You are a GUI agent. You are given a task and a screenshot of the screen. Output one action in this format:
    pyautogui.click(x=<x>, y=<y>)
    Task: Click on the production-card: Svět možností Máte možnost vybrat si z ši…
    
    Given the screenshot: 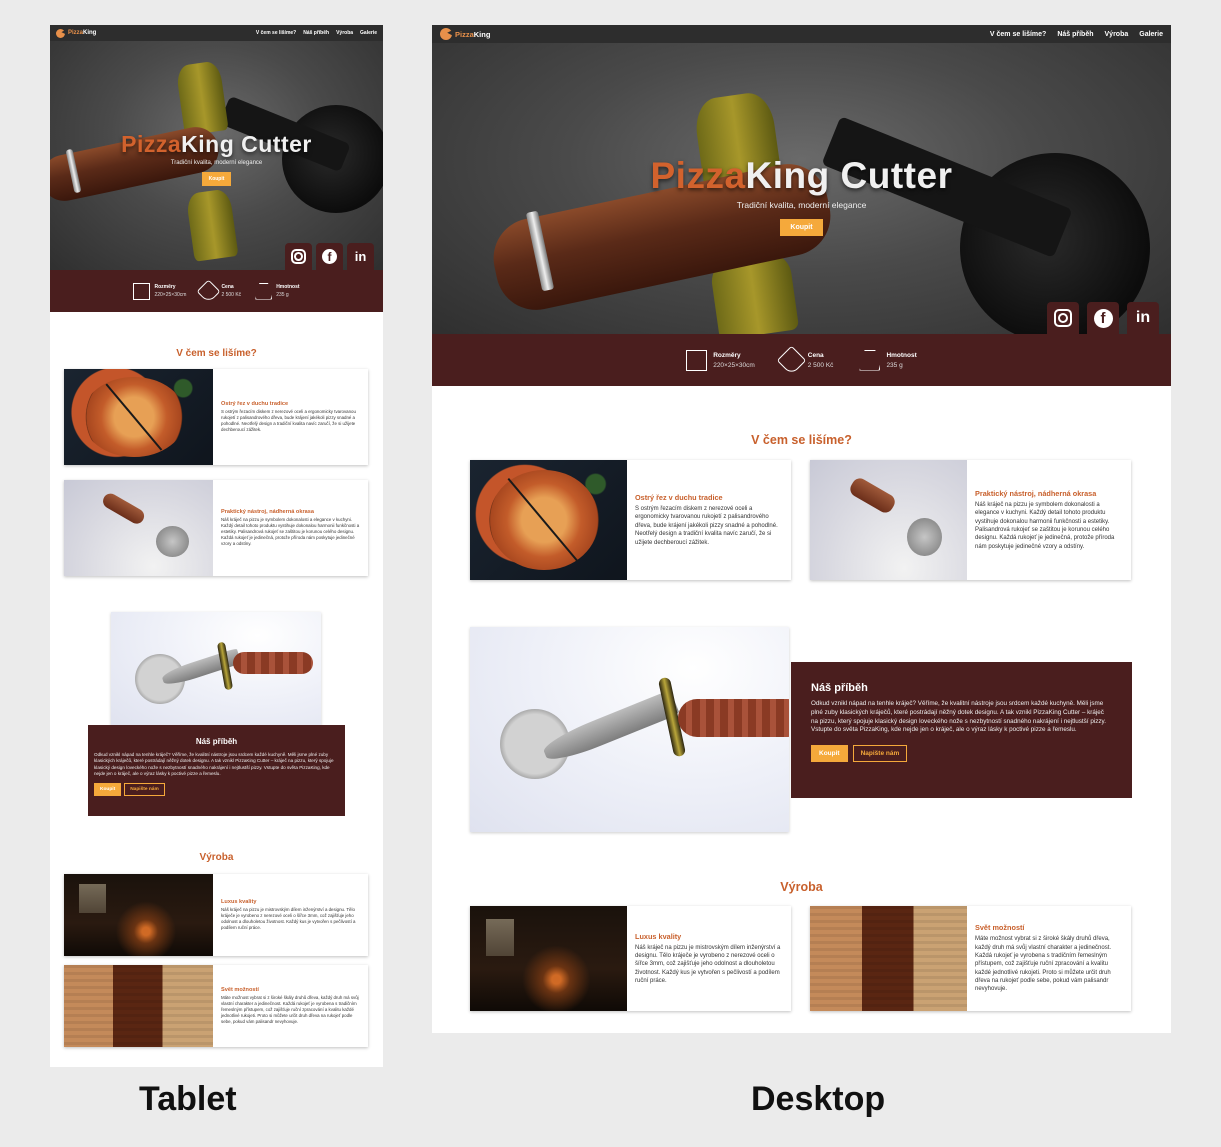 What is the action you would take?
    pyautogui.click(x=970, y=958)
    